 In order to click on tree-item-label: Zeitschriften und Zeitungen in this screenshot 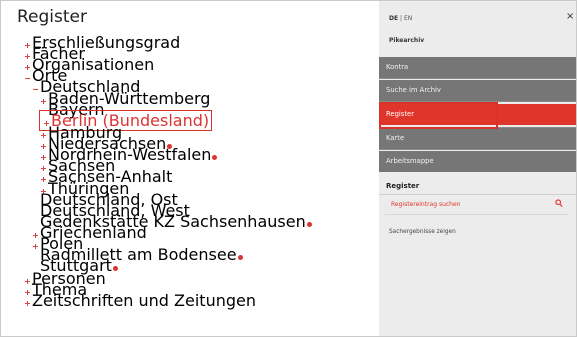, I will do `click(144, 300)`.